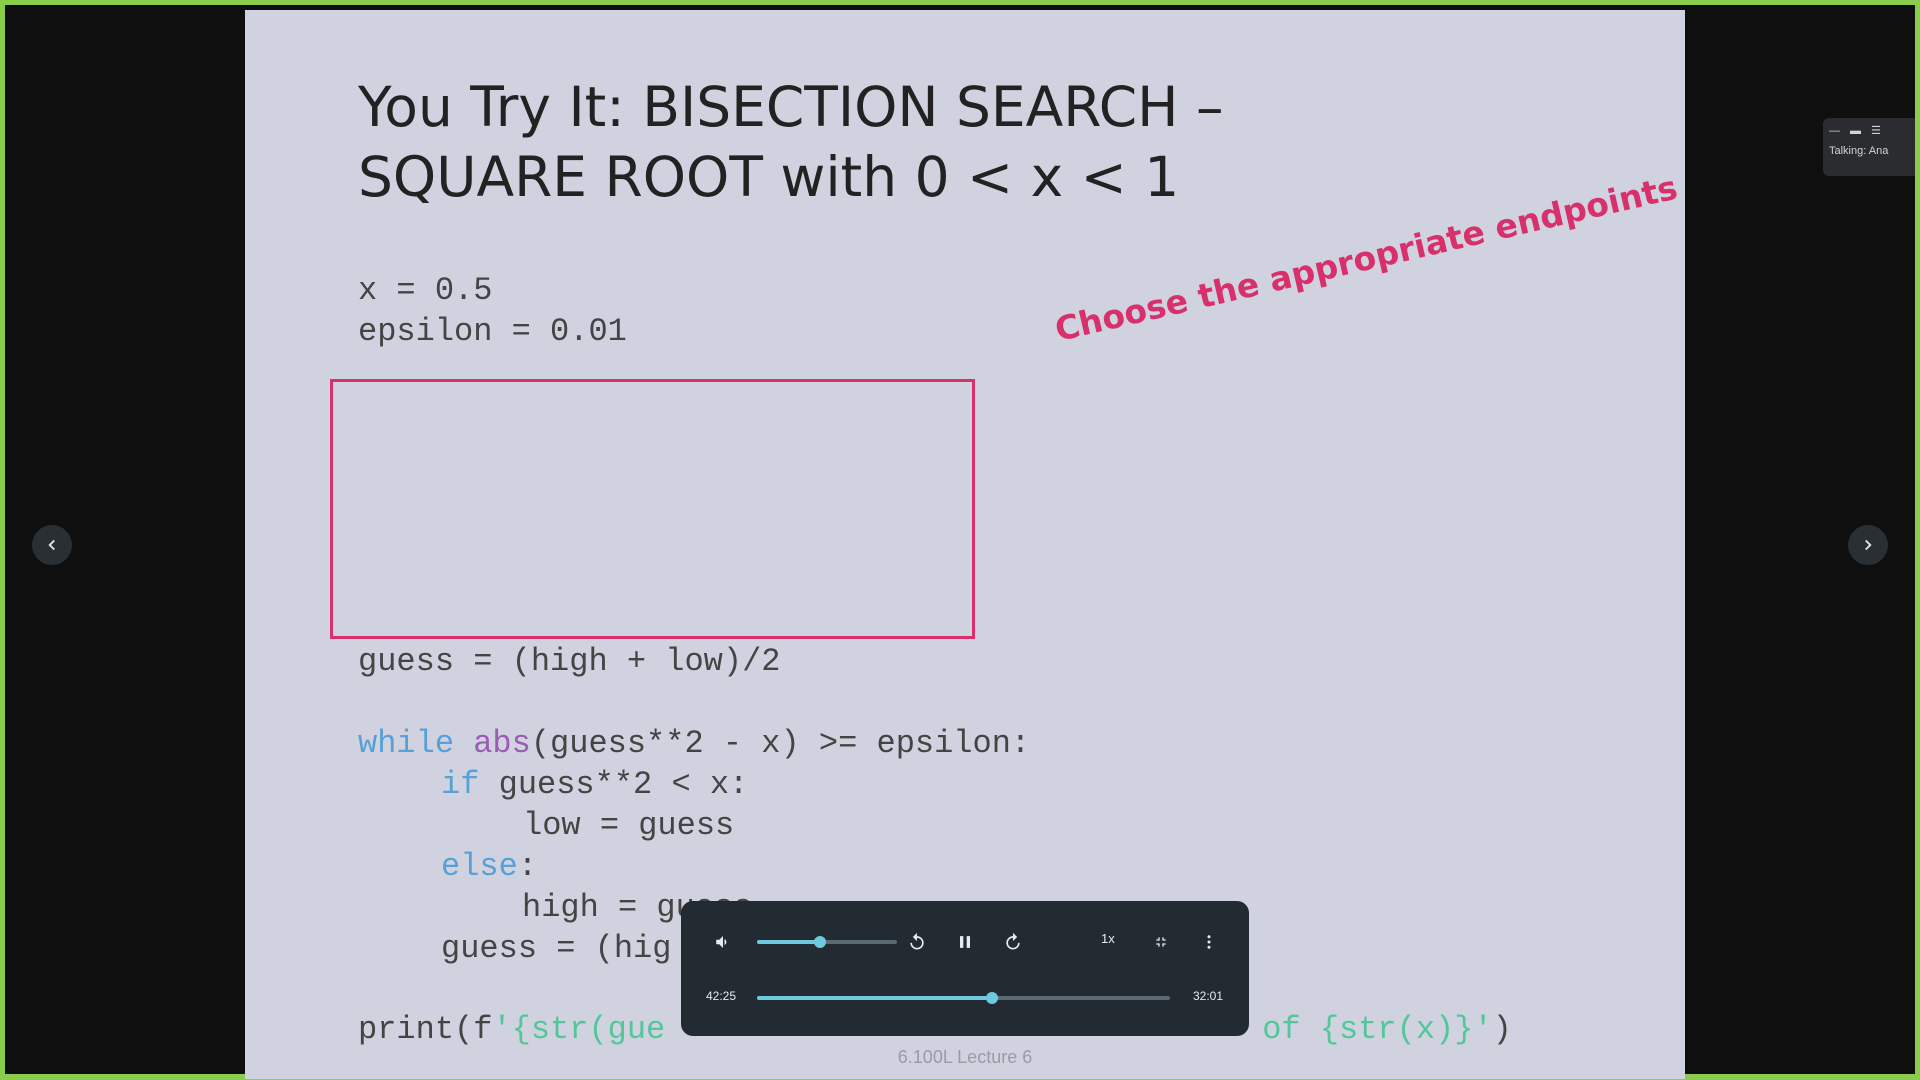  I want to click on pause-icon, so click(965, 942).